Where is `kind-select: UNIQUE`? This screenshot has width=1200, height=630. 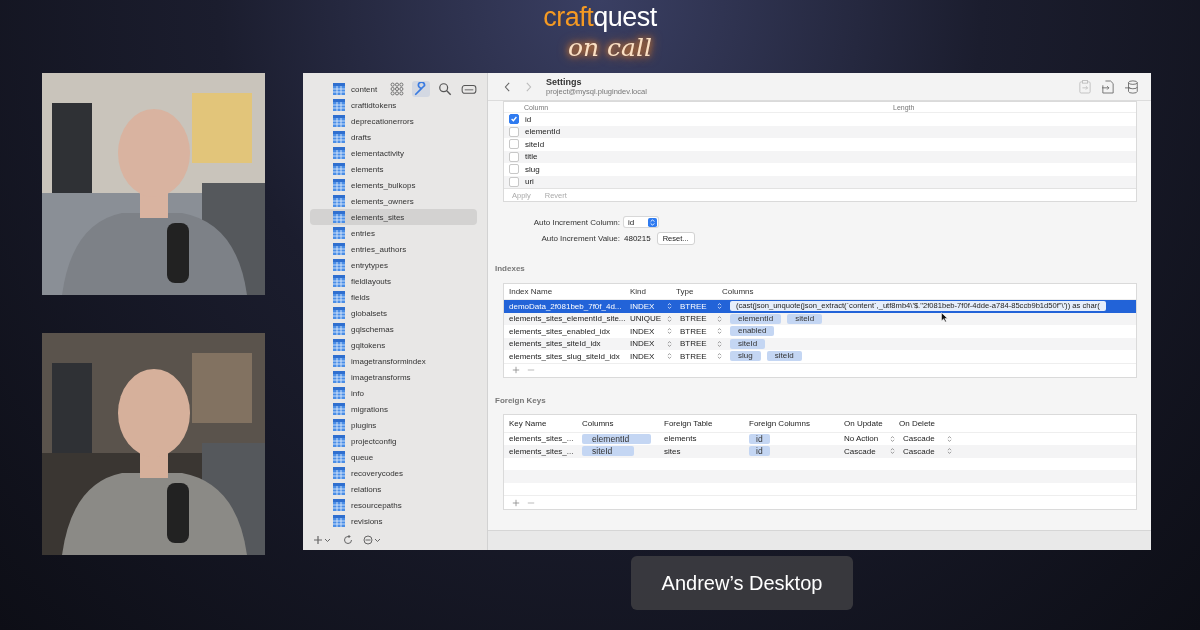 kind-select: UNIQUE is located at coordinates (651, 319).